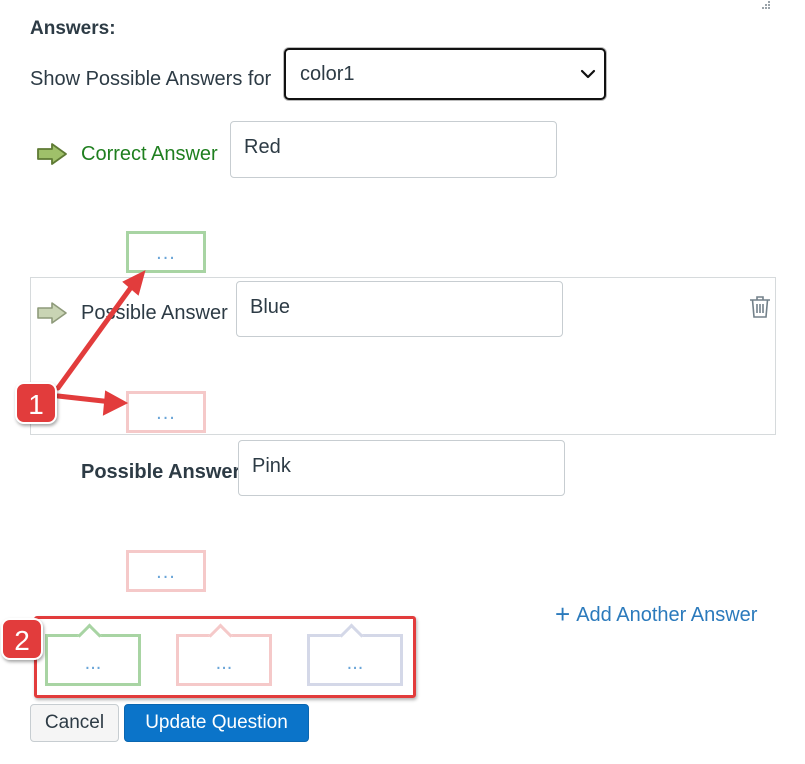 The width and height of the screenshot is (805, 764). I want to click on possible-answer-value: Blue, so click(270, 307).